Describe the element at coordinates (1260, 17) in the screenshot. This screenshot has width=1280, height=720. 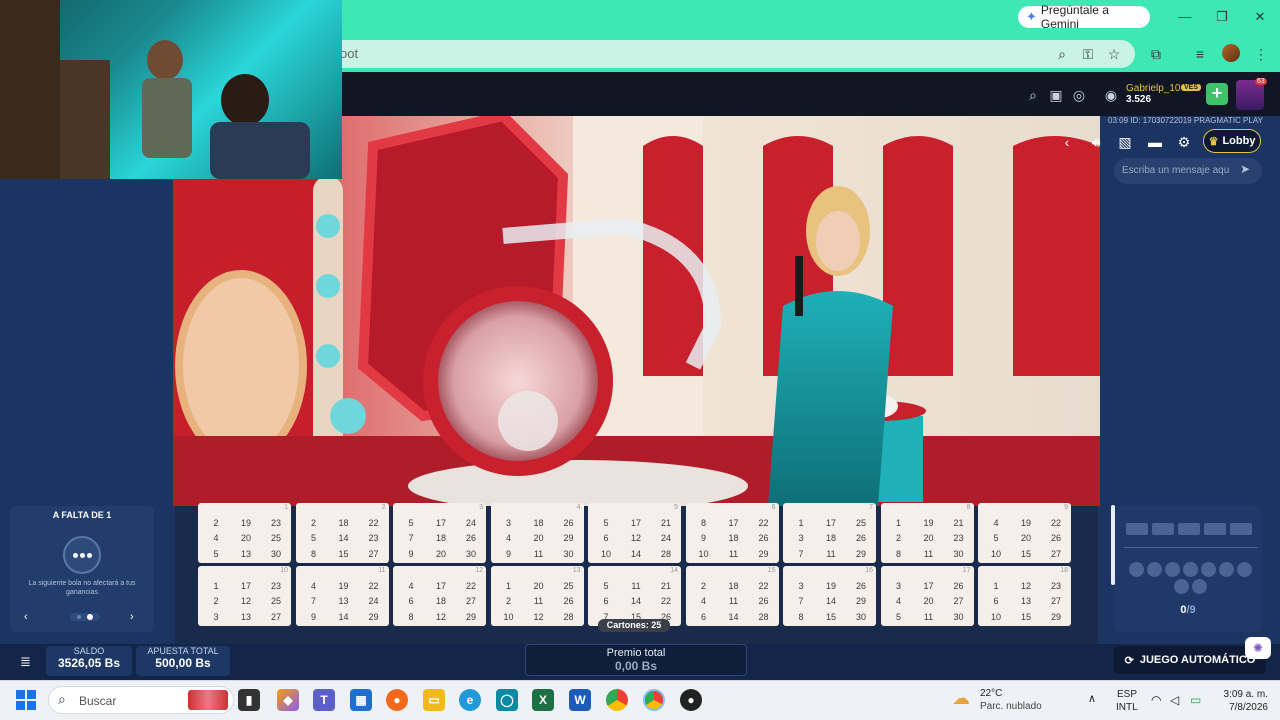
I see `close-icon: ✕` at that location.